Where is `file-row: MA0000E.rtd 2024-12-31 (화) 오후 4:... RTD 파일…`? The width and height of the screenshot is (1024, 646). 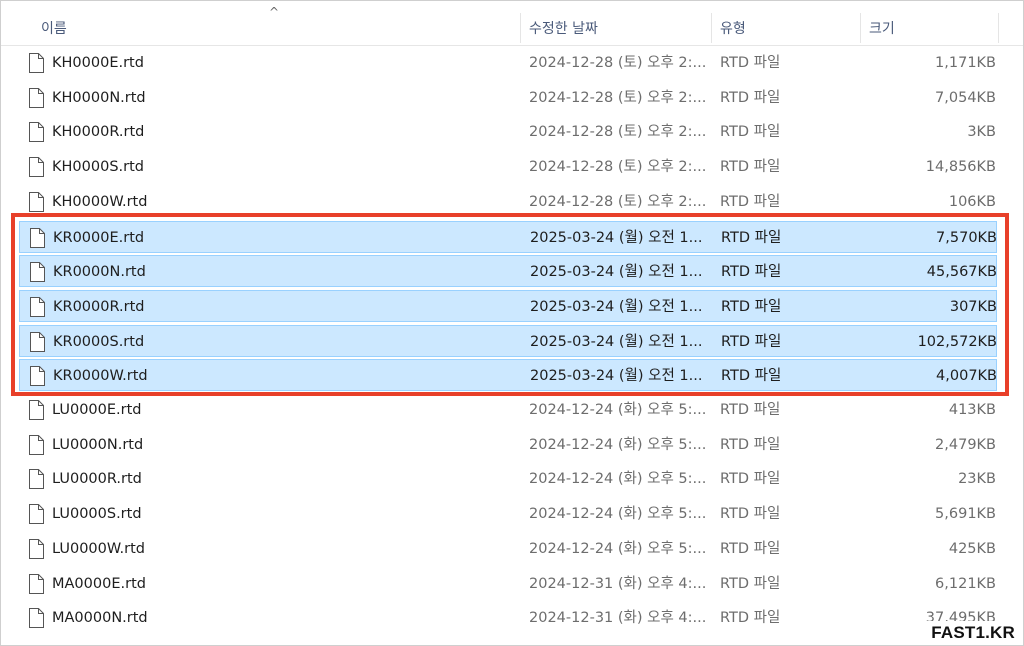
file-row: MA0000E.rtd 2024-12-31 (화) 오후 4:... RTD 파일… is located at coordinates (508, 584).